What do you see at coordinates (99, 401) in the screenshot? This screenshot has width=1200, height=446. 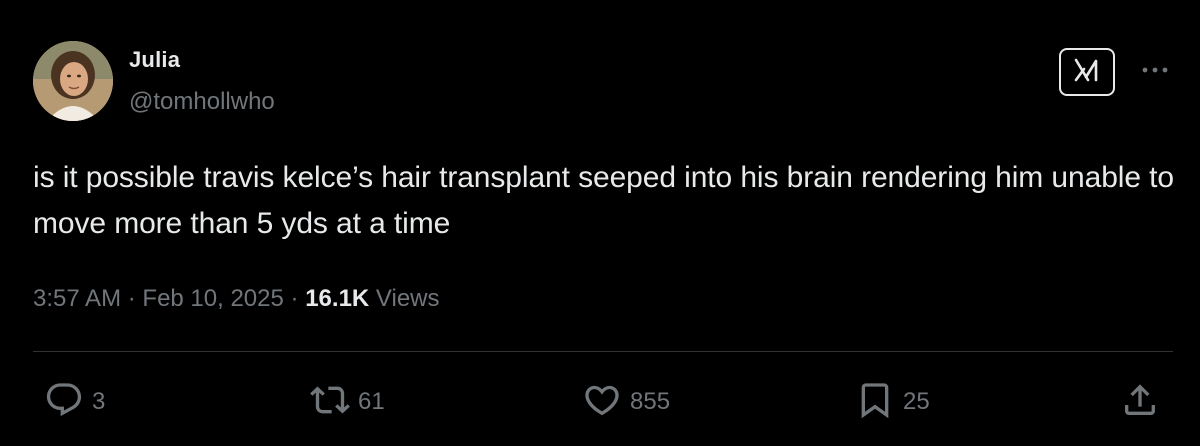 I see `reply-count: 3` at bounding box center [99, 401].